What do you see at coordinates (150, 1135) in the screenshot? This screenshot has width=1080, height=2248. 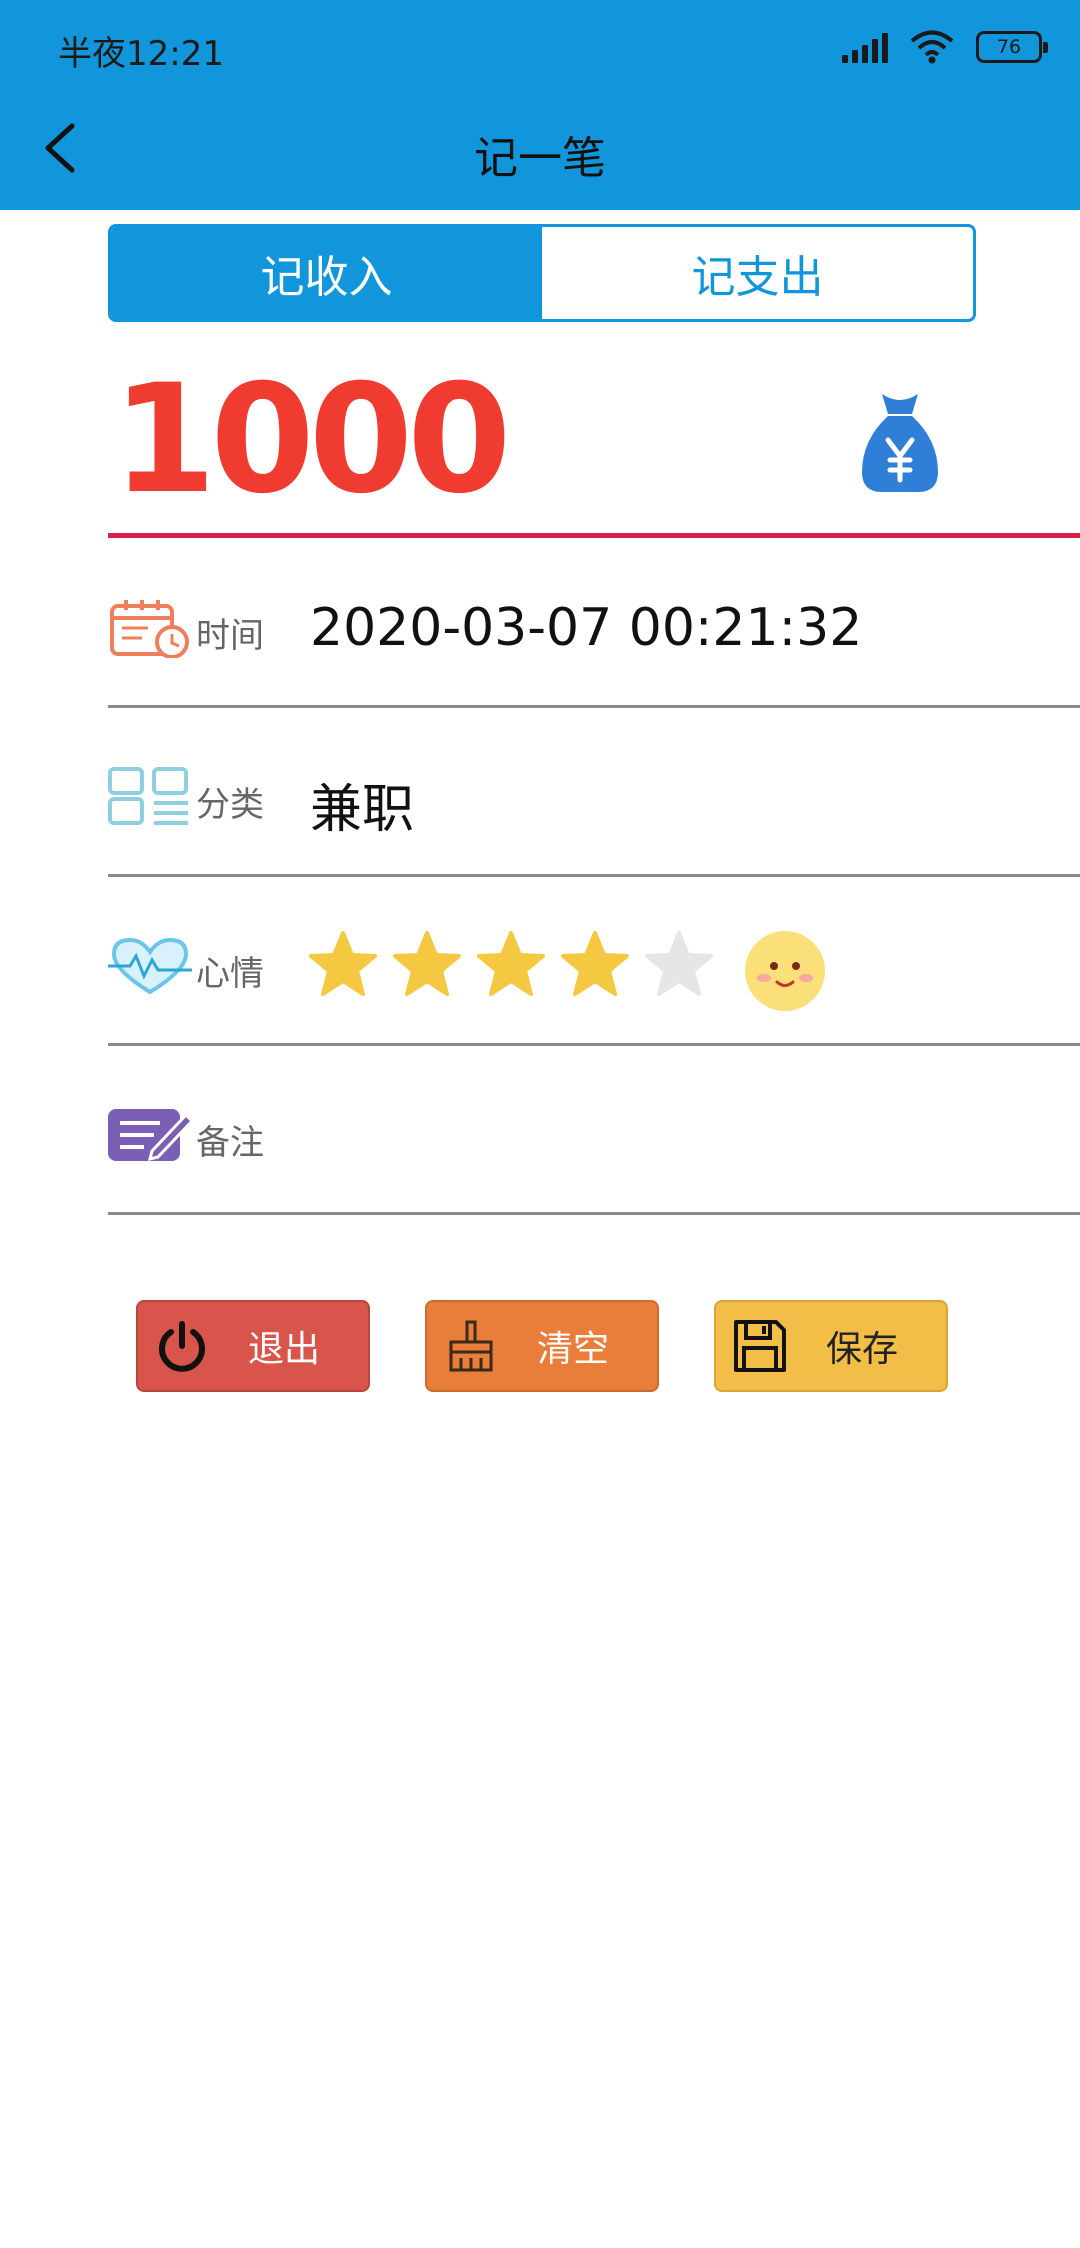 I see `edit-note-icon` at bounding box center [150, 1135].